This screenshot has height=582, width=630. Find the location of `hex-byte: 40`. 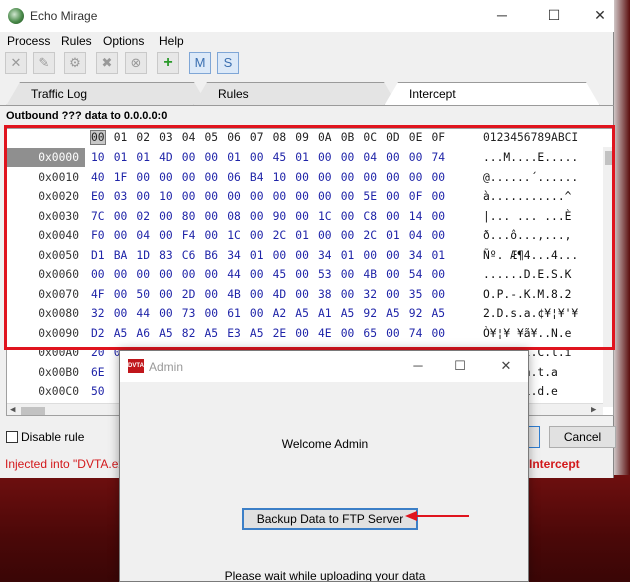

hex-byte: 40 is located at coordinates (98, 177).